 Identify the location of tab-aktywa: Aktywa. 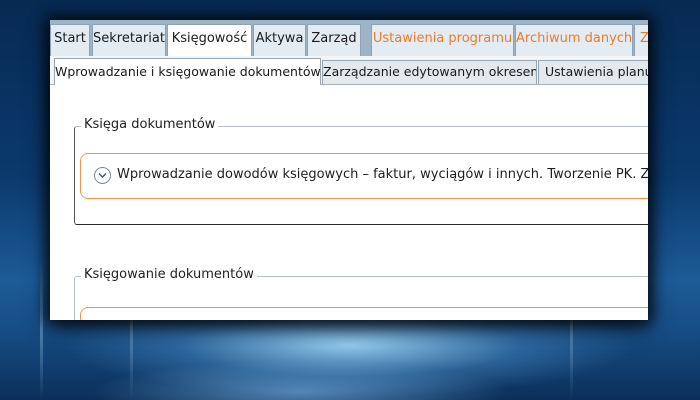
(279, 40).